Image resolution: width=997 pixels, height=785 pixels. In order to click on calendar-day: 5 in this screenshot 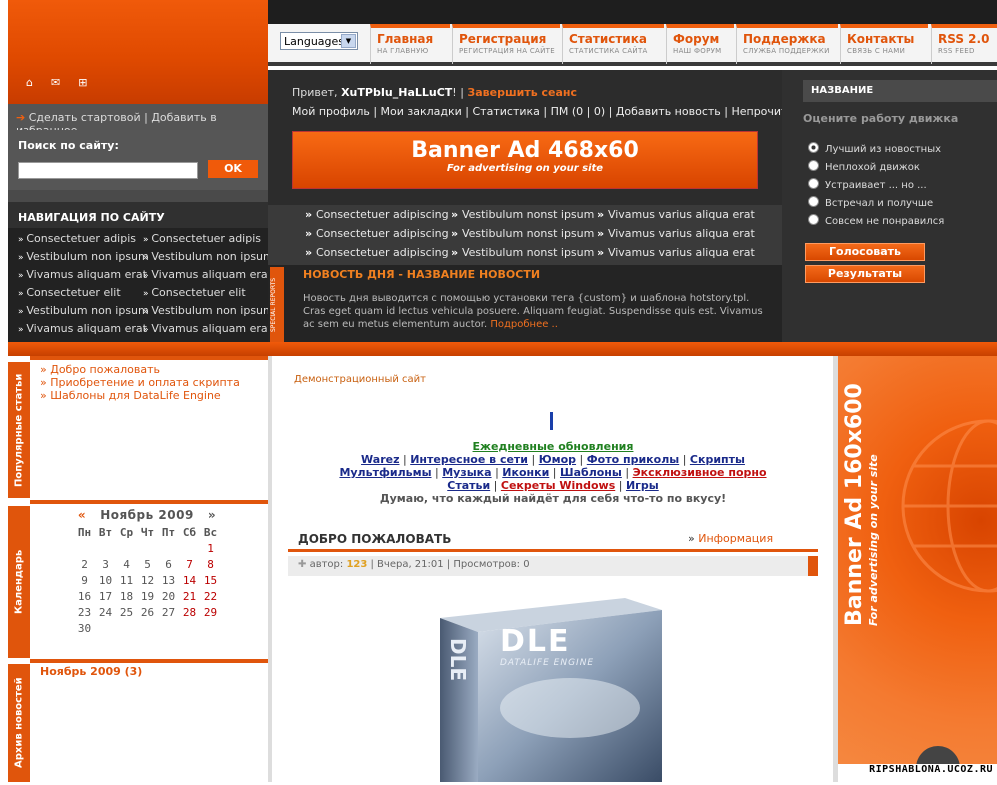, I will do `click(147, 564)`.